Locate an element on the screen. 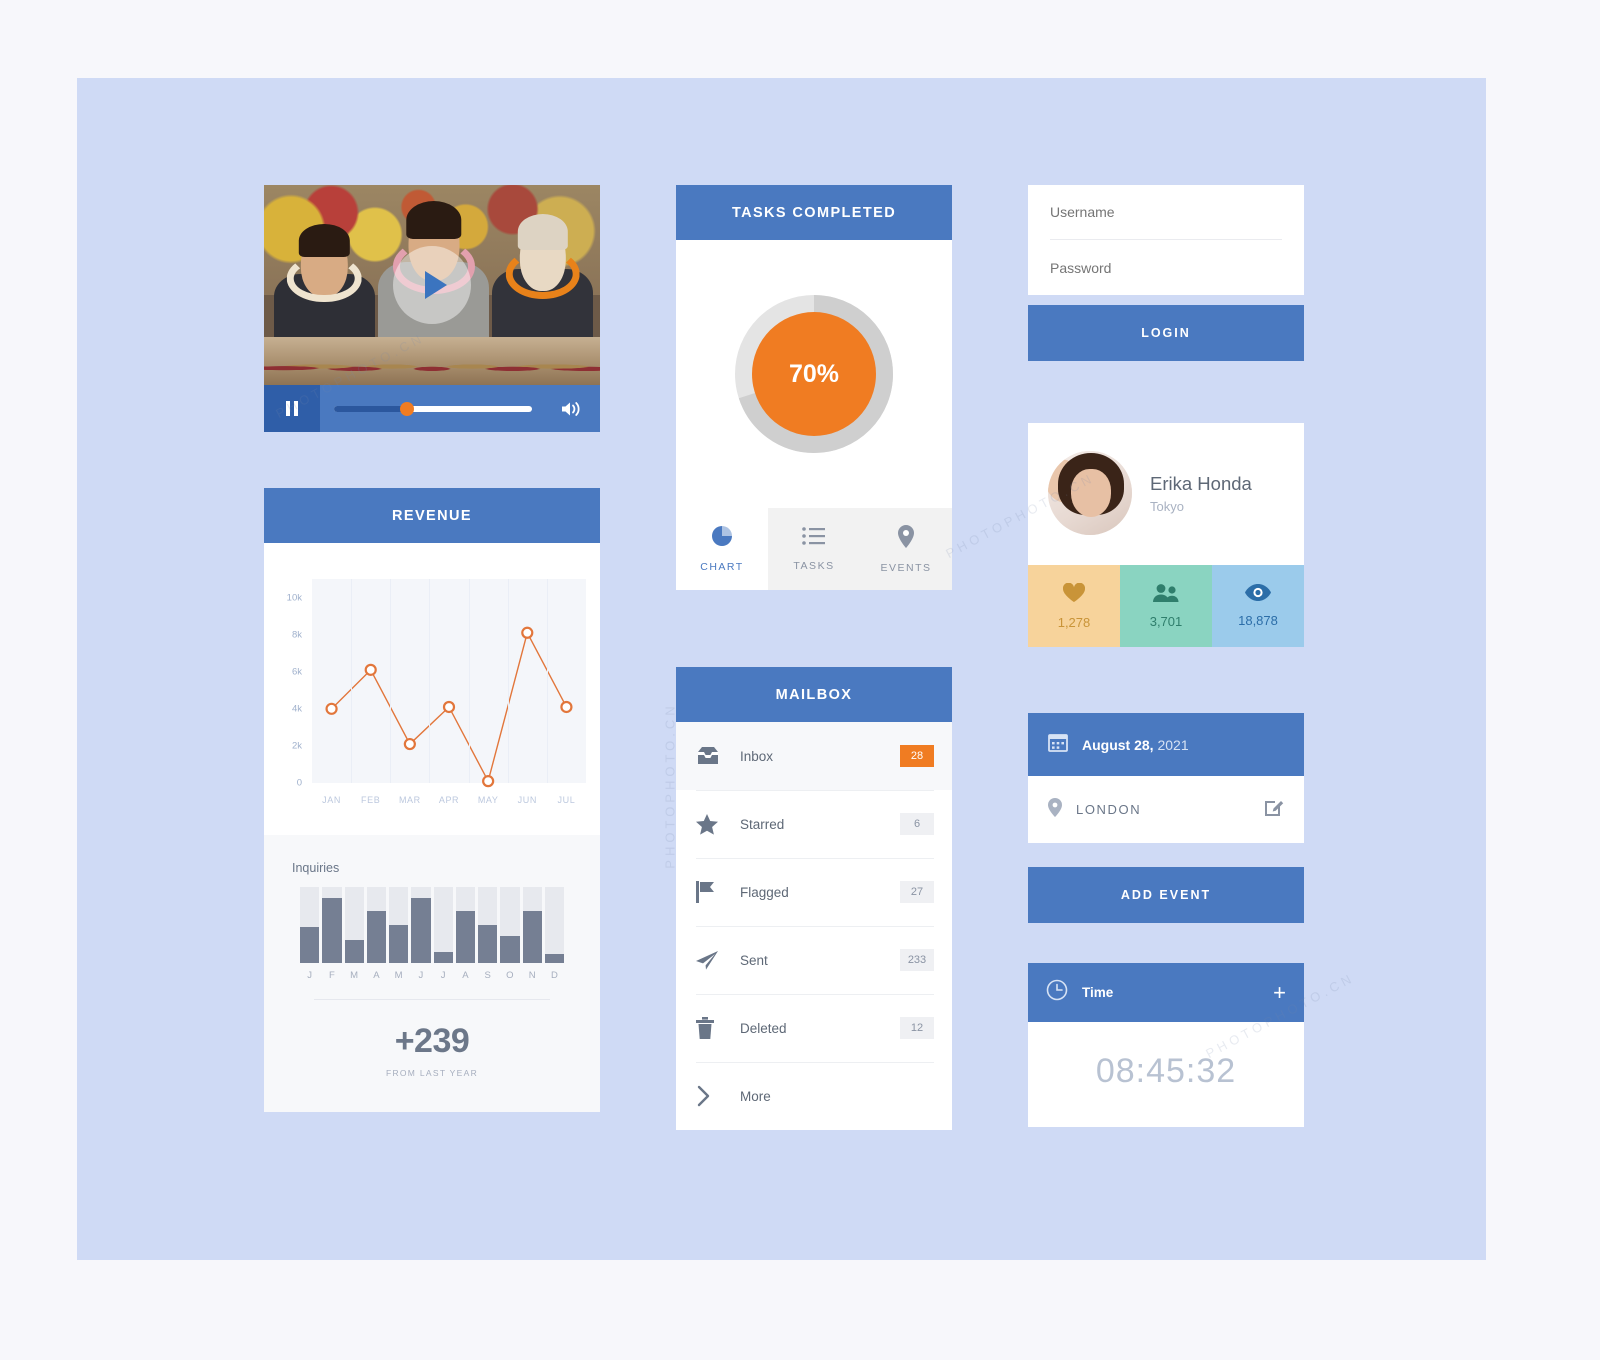  profile-stat-value: 1,278 is located at coordinates (1074, 622).